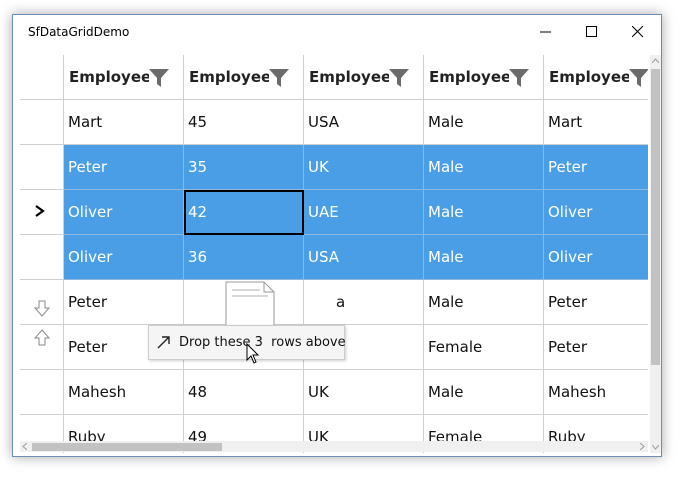 The image size is (683, 477). I want to click on close-icon, so click(638, 32).